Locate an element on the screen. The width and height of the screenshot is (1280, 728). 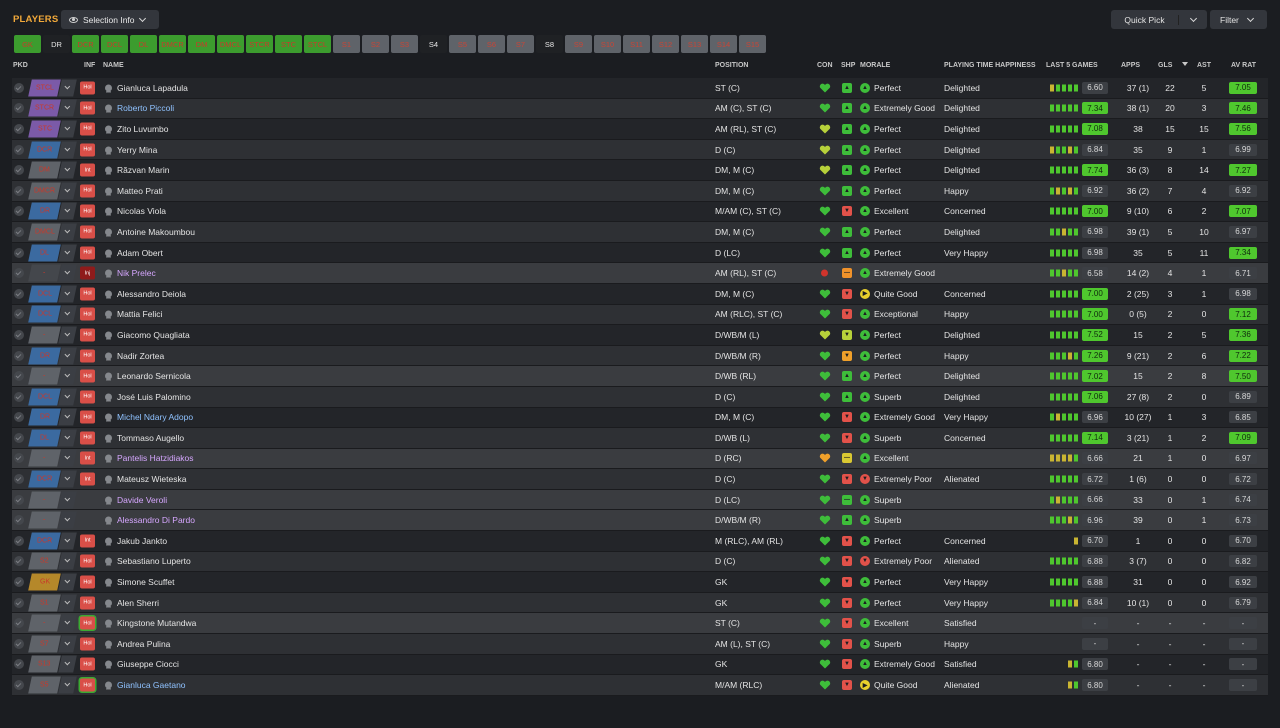
selection-slot: DCR is located at coordinates (45, 541).